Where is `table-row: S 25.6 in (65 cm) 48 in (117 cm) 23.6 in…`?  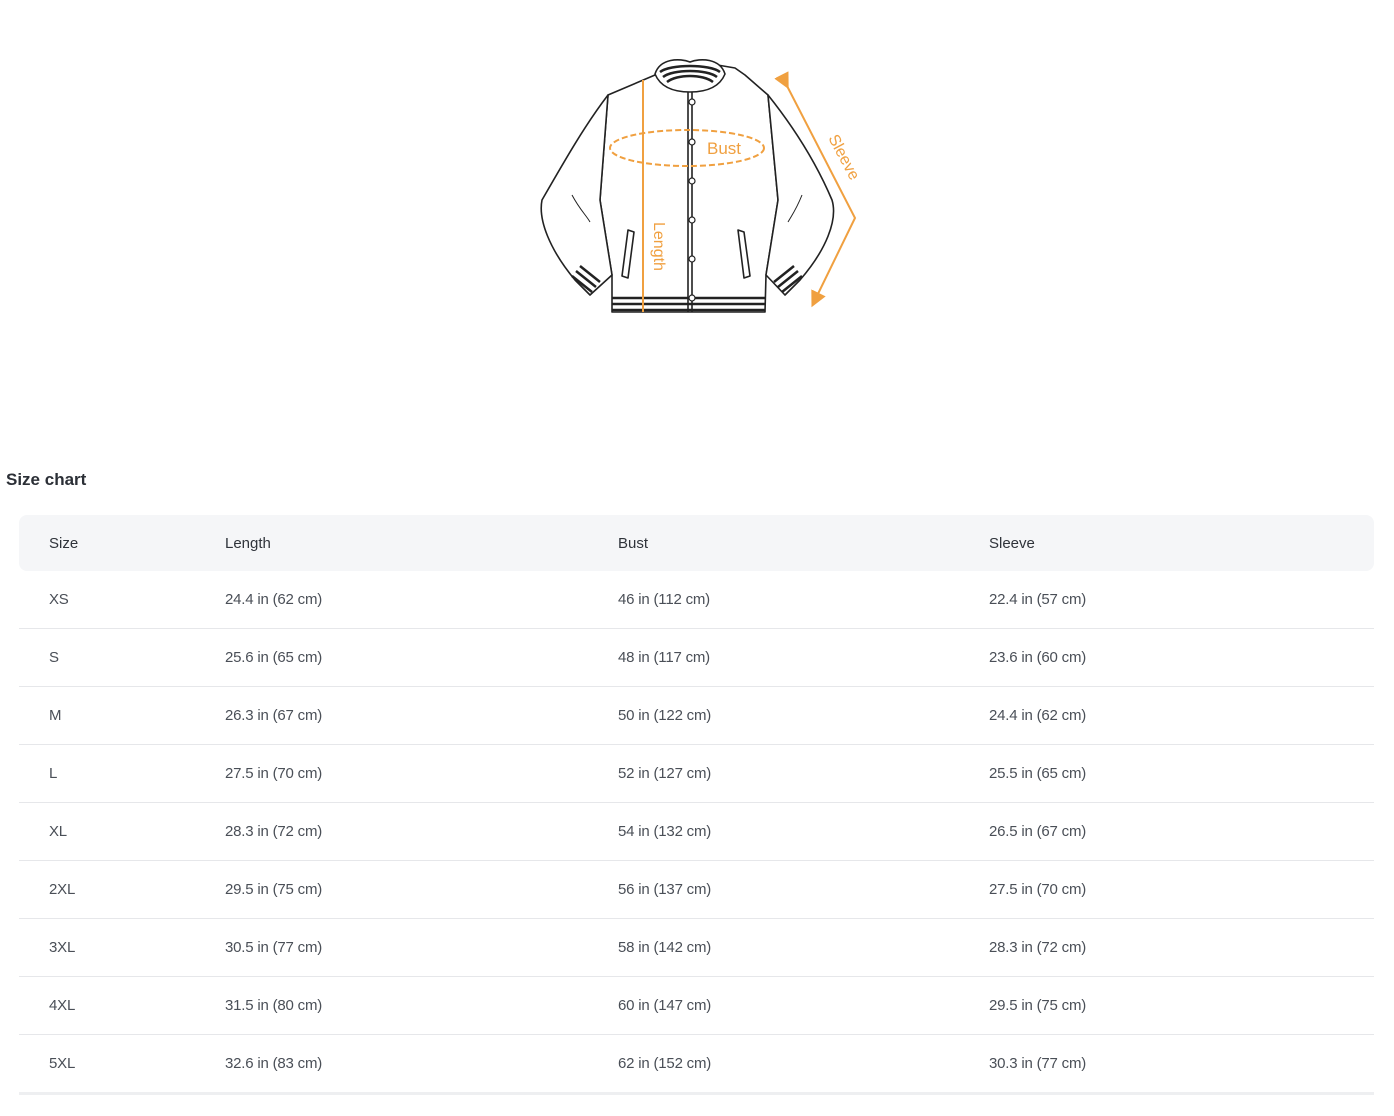
table-row: S 25.6 in (65 cm) 48 in (117 cm) 23.6 in… is located at coordinates (696, 657).